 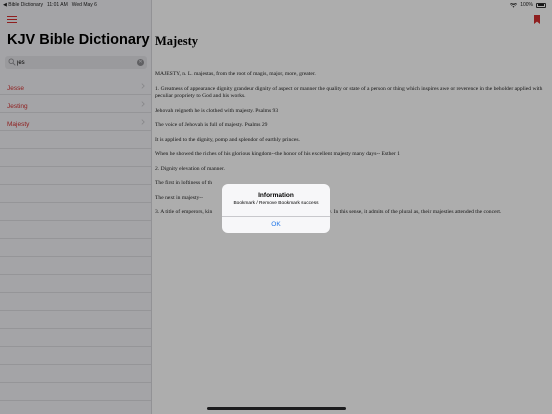 What do you see at coordinates (276, 195) in the screenshot?
I see `alert-title: Information` at bounding box center [276, 195].